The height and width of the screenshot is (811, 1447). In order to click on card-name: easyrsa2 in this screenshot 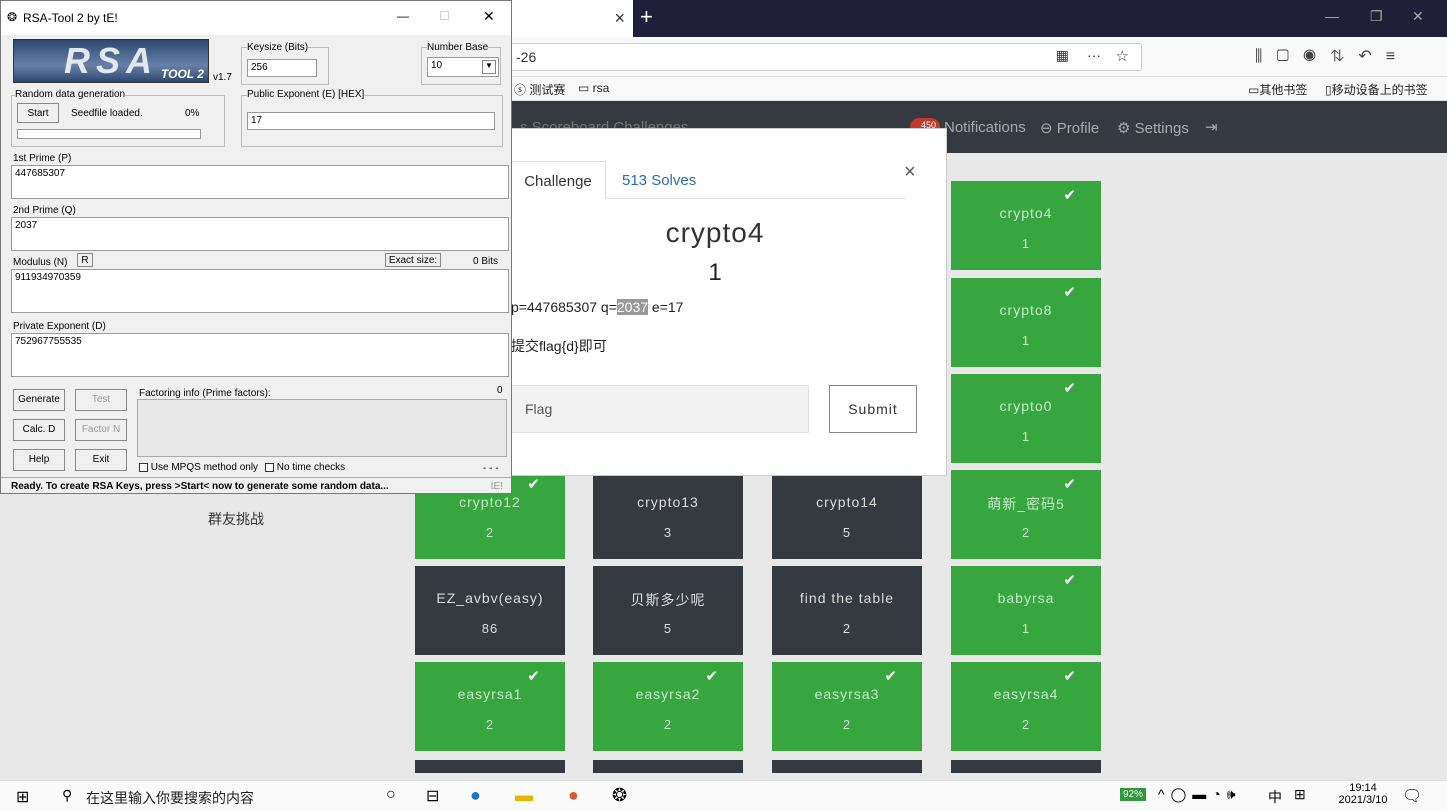, I will do `click(668, 694)`.